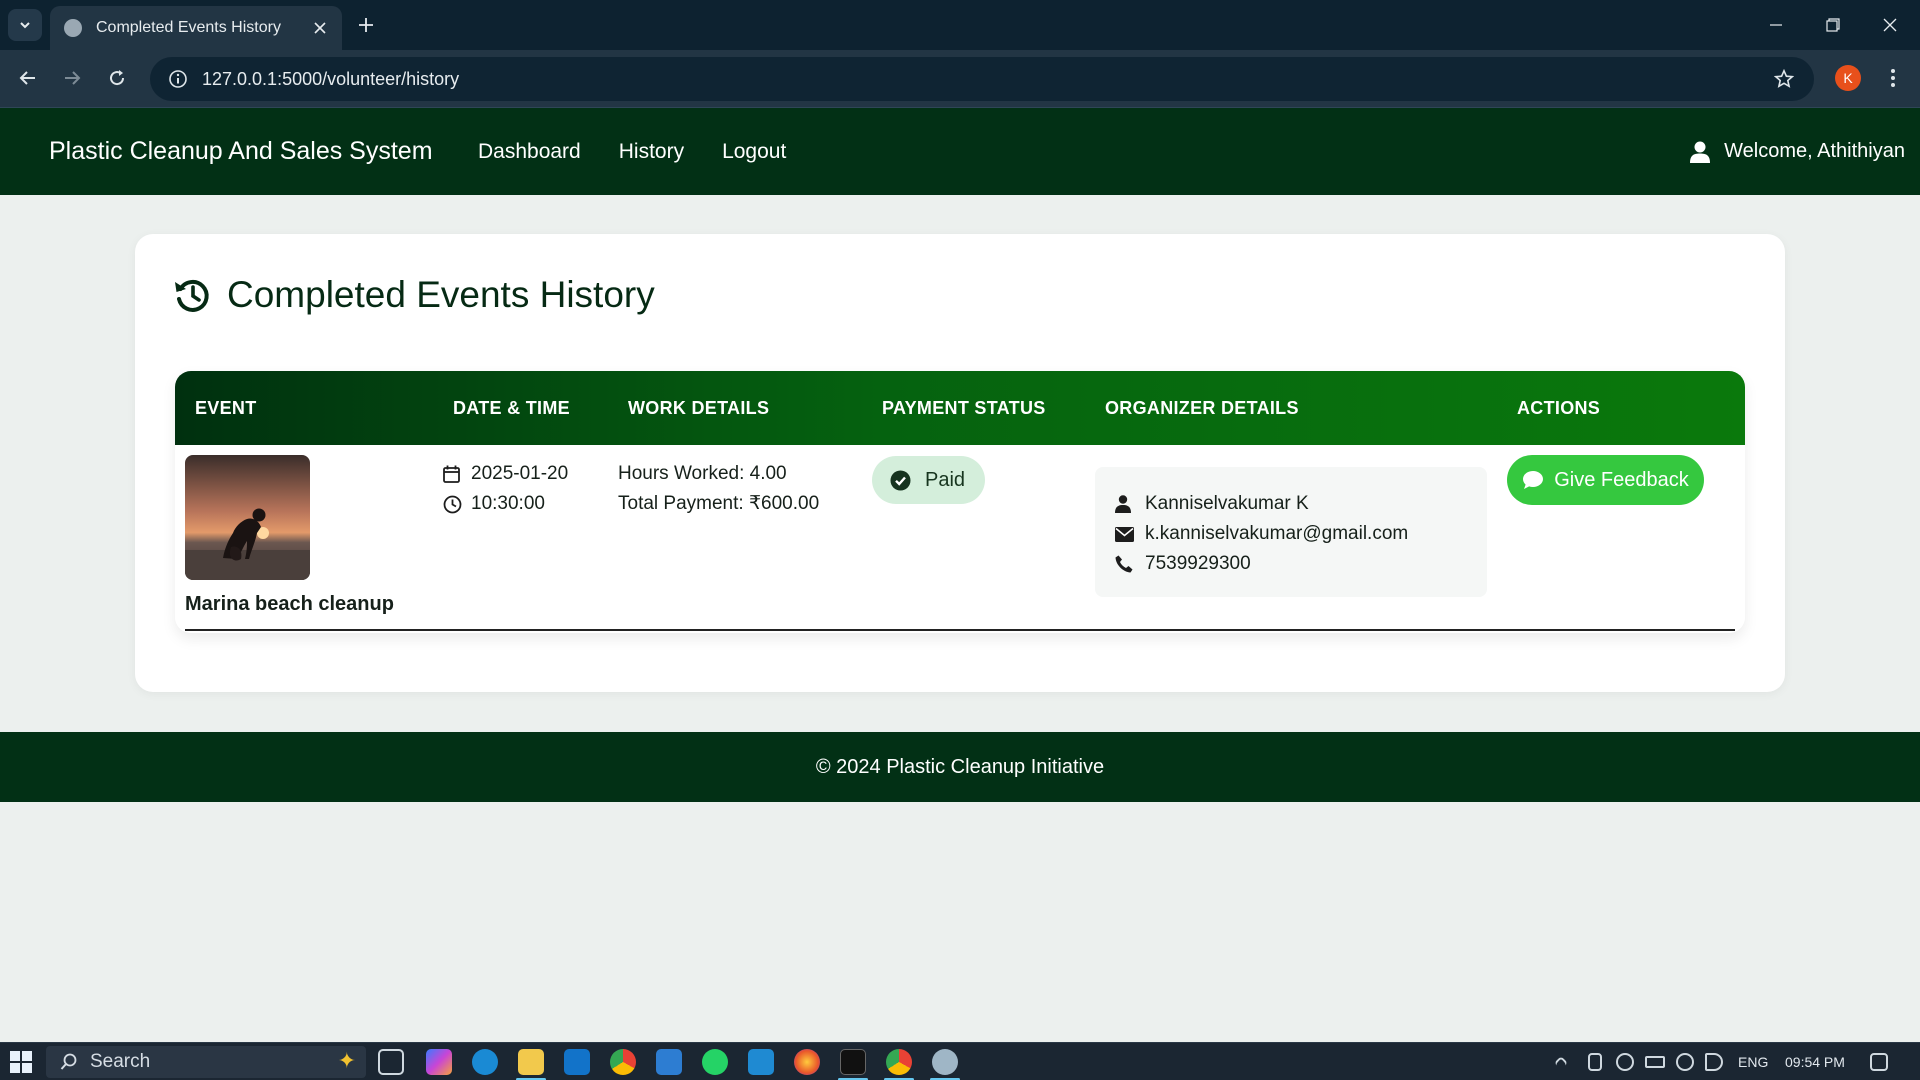 Image resolution: width=1920 pixels, height=1080 pixels. What do you see at coordinates (391, 1062) in the screenshot?
I see `task-view-icon` at bounding box center [391, 1062].